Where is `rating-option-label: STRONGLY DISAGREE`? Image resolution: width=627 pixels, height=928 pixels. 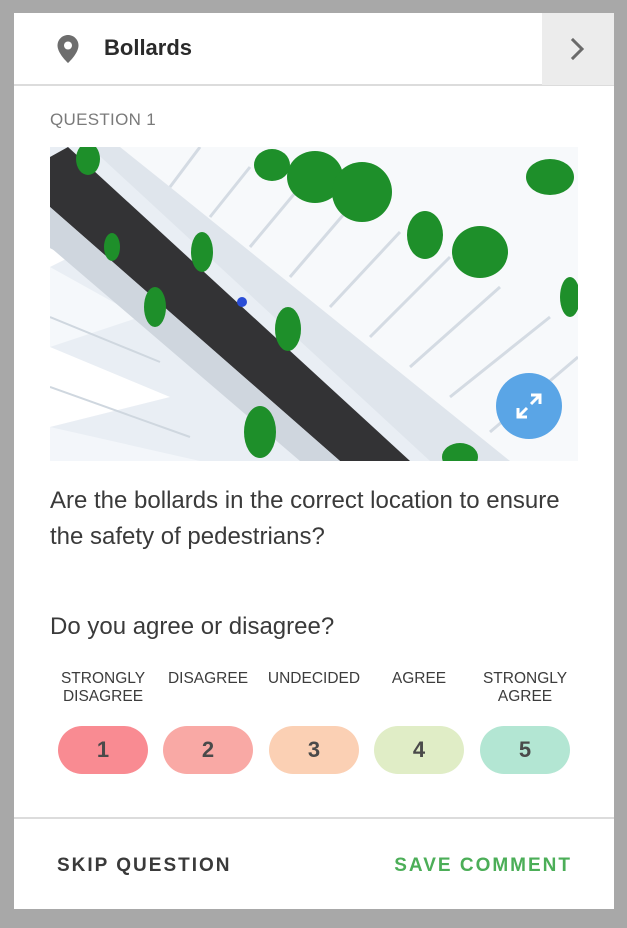 rating-option-label: STRONGLY DISAGREE is located at coordinates (103, 687).